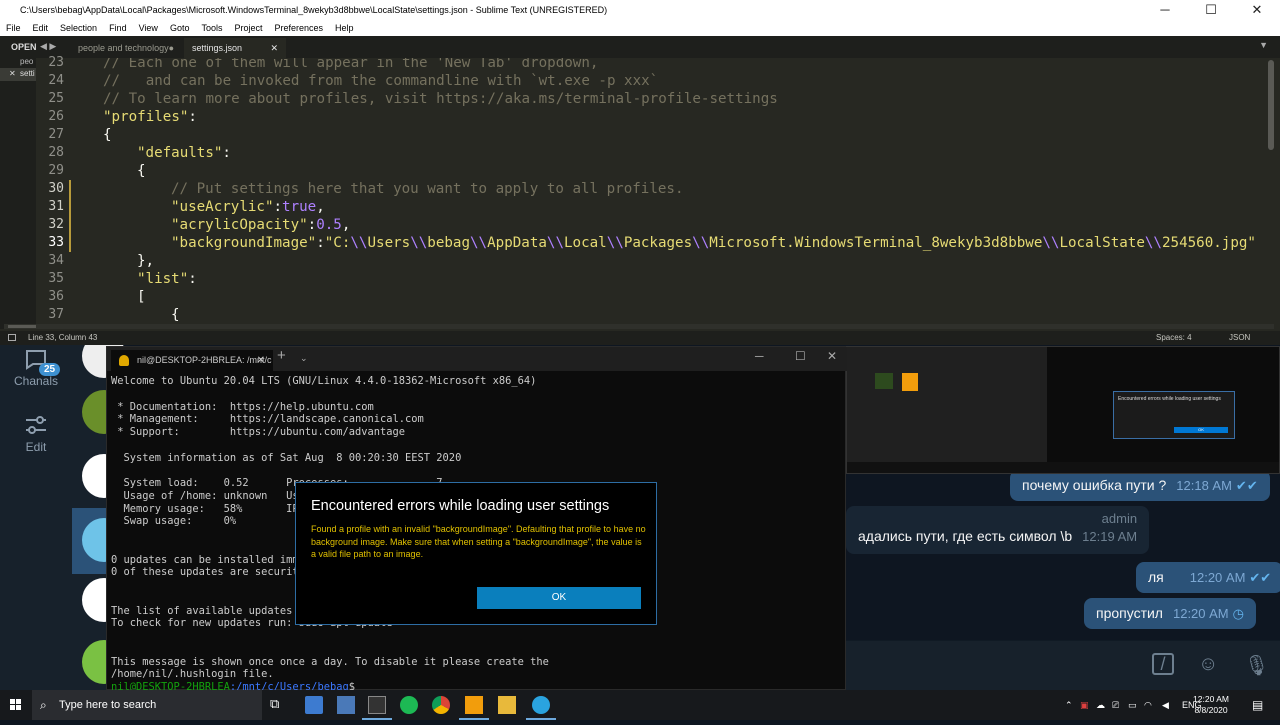 This screenshot has width=1280, height=725. Describe the element at coordinates (1174, 338) in the screenshot. I see `indentation-setting: Spaces: 4` at that location.